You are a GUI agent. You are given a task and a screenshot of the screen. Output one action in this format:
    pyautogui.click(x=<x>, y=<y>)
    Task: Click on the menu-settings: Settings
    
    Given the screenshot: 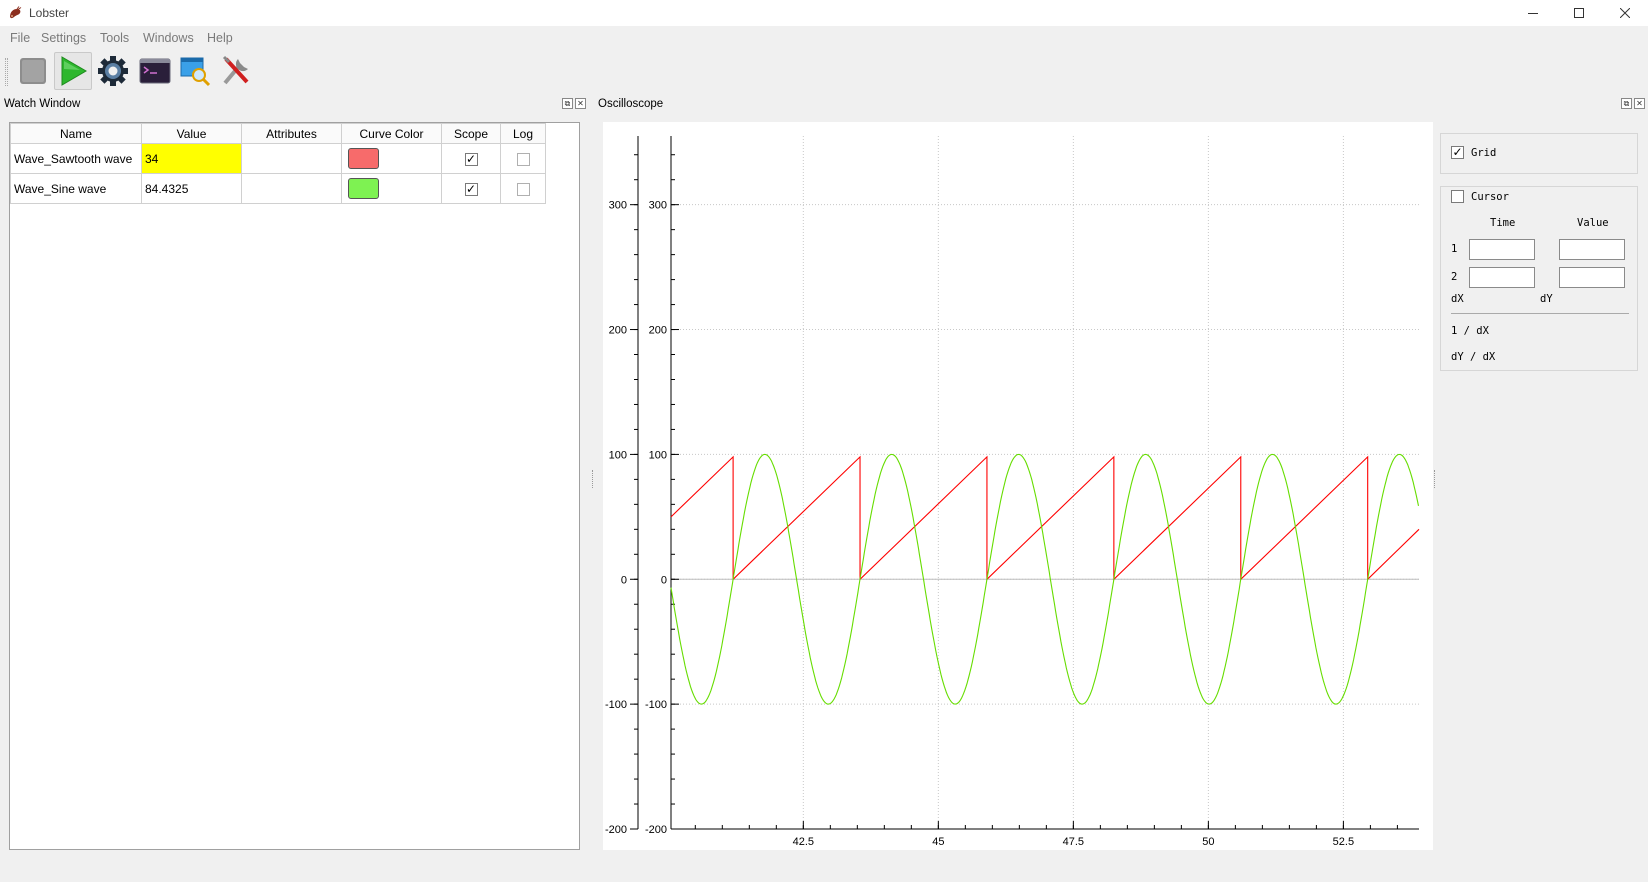 What is the action you would take?
    pyautogui.click(x=63, y=38)
    